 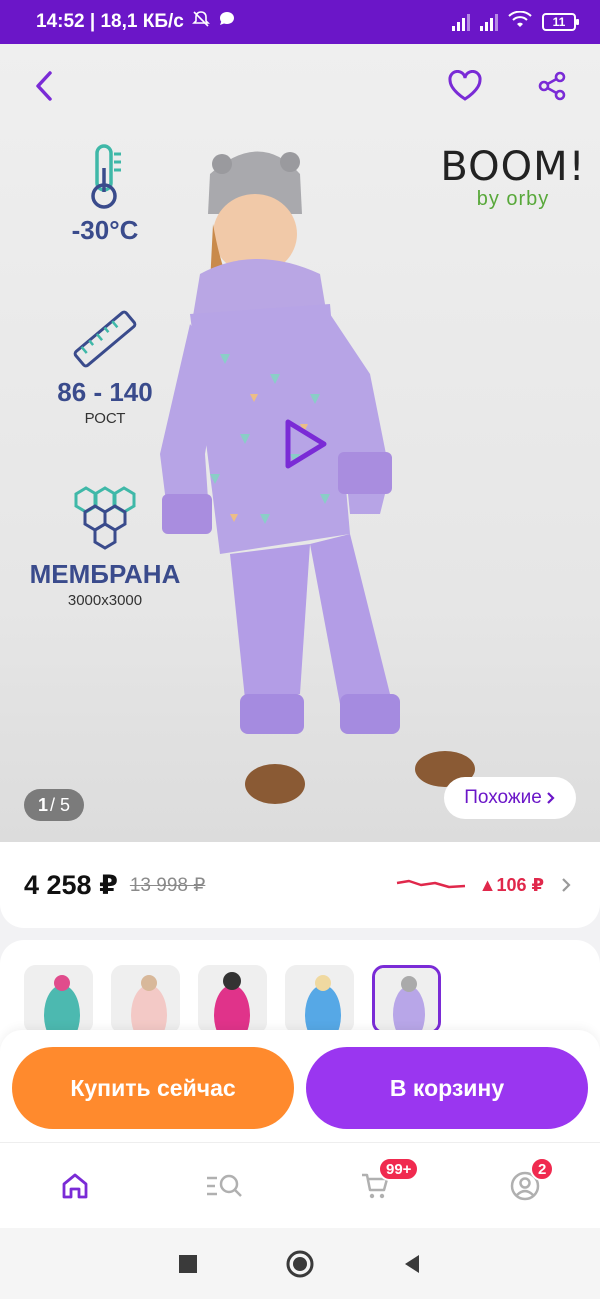 I want to click on chevron-left-icon, so click(x=44, y=86).